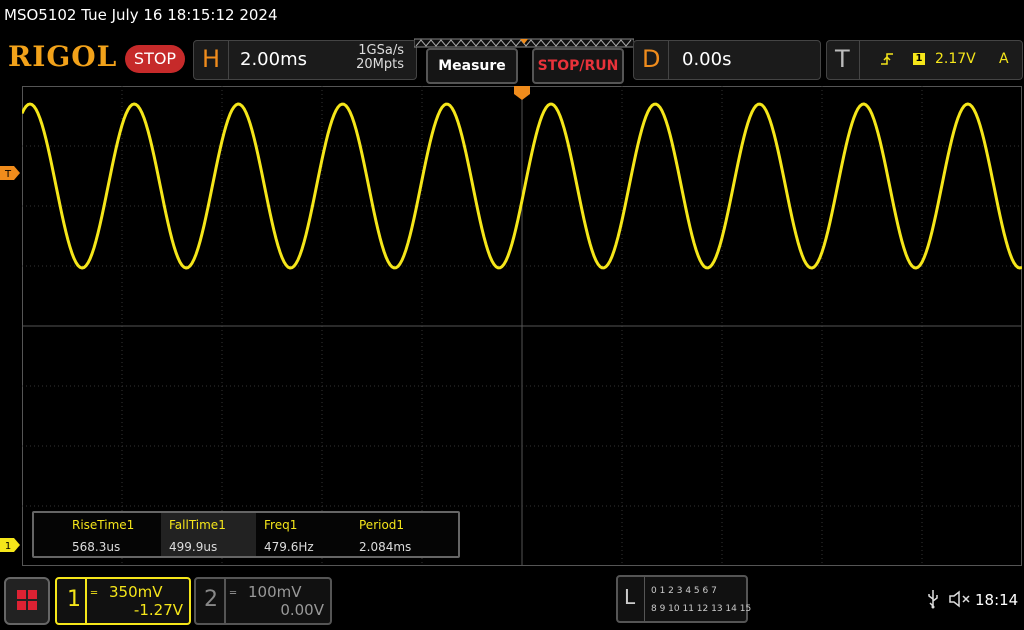  Describe the element at coordinates (842, 59) in the screenshot. I see `trigger-letter: T` at that location.